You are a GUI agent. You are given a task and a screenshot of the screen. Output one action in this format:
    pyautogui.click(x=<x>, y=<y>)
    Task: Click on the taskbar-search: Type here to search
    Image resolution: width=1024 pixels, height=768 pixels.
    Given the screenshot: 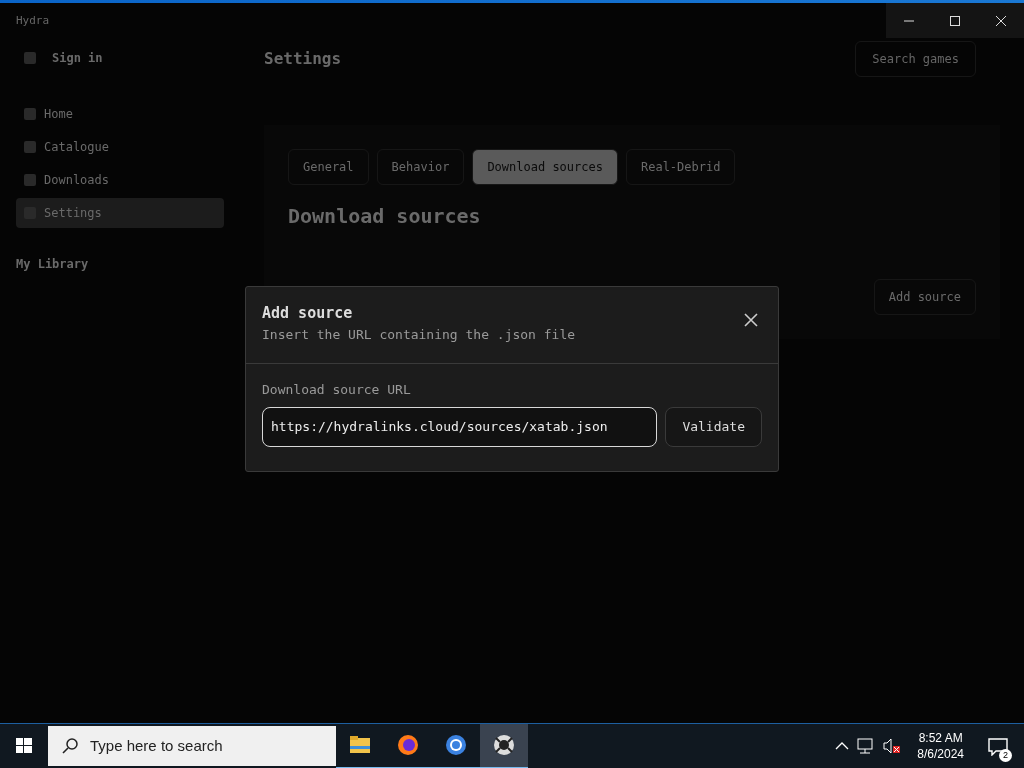 What is the action you would take?
    pyautogui.click(x=192, y=746)
    